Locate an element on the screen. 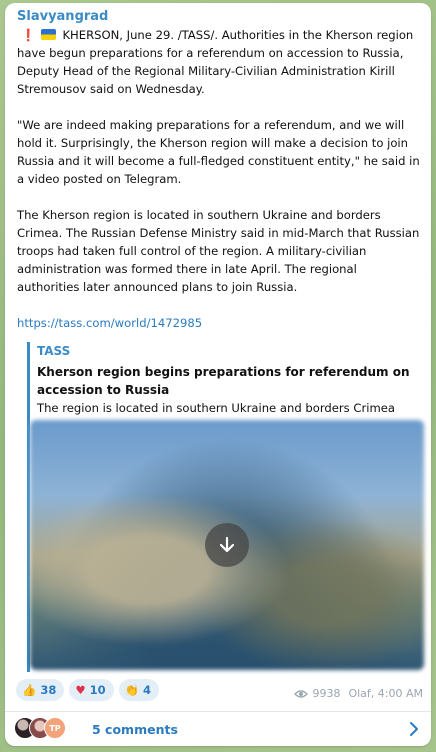 The height and width of the screenshot is (752, 436). exclamation-icon: ❗ is located at coordinates (28, 35).